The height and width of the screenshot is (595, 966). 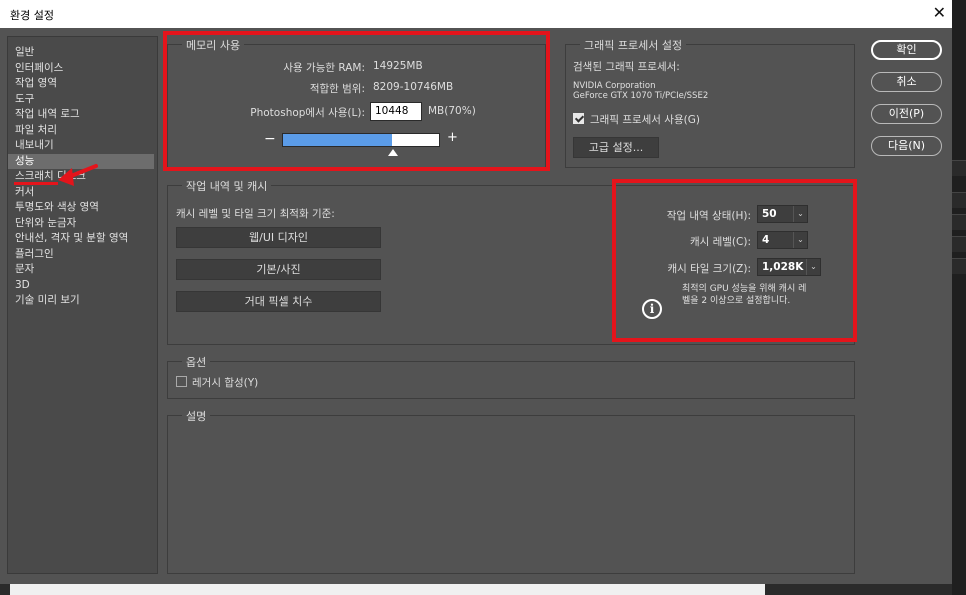 What do you see at coordinates (906, 146) in the screenshot?
I see `next-button: 다음(N)` at bounding box center [906, 146].